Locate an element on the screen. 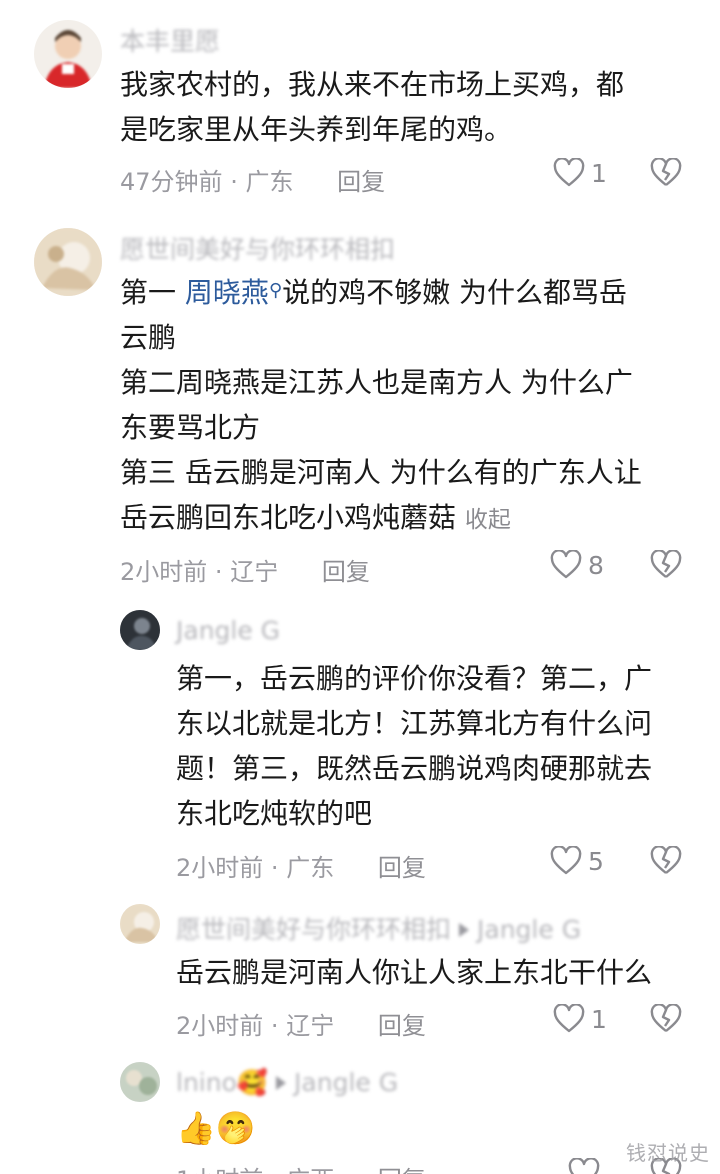 The height and width of the screenshot is (1174, 720). comment-line: 东要骂北方 is located at coordinates (190, 427).